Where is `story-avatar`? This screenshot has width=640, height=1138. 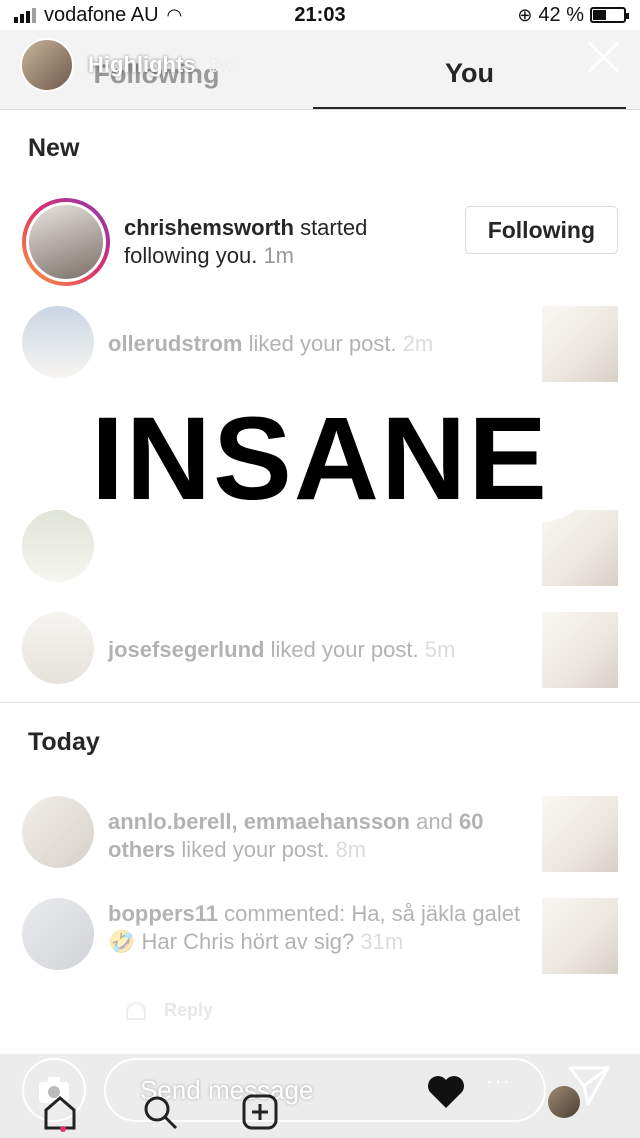 story-avatar is located at coordinates (47, 65).